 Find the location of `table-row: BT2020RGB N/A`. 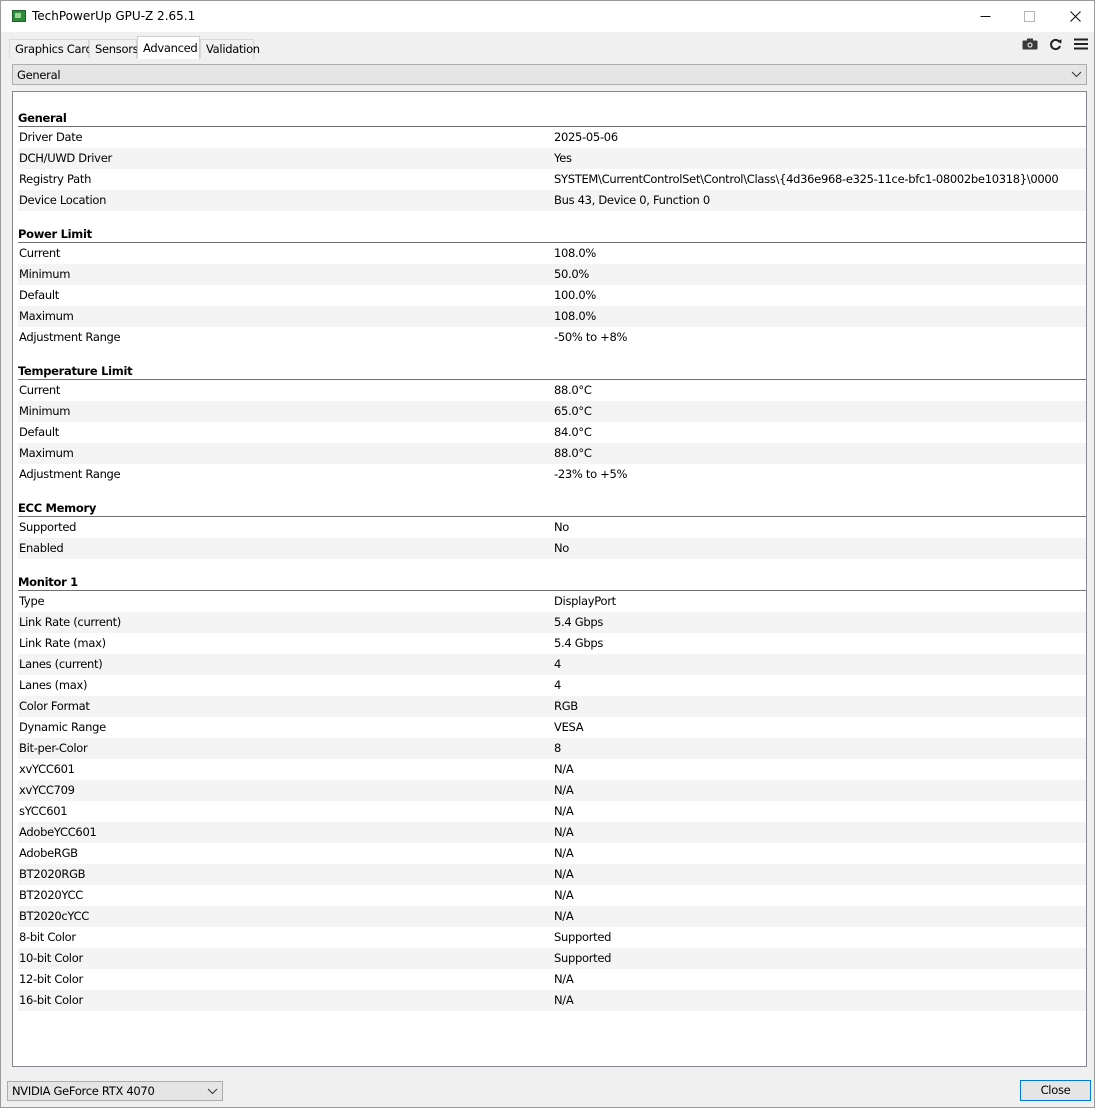

table-row: BT2020RGB N/A is located at coordinates (552, 874).